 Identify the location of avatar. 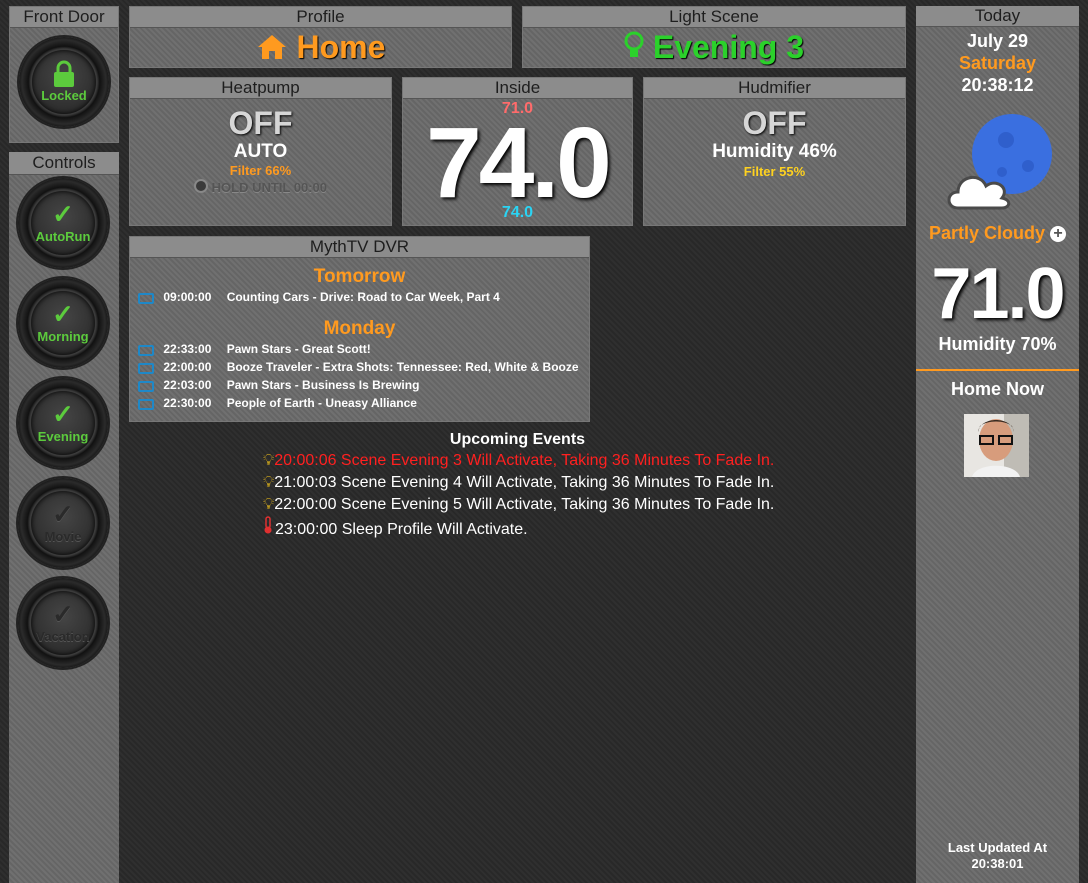
(996, 445).